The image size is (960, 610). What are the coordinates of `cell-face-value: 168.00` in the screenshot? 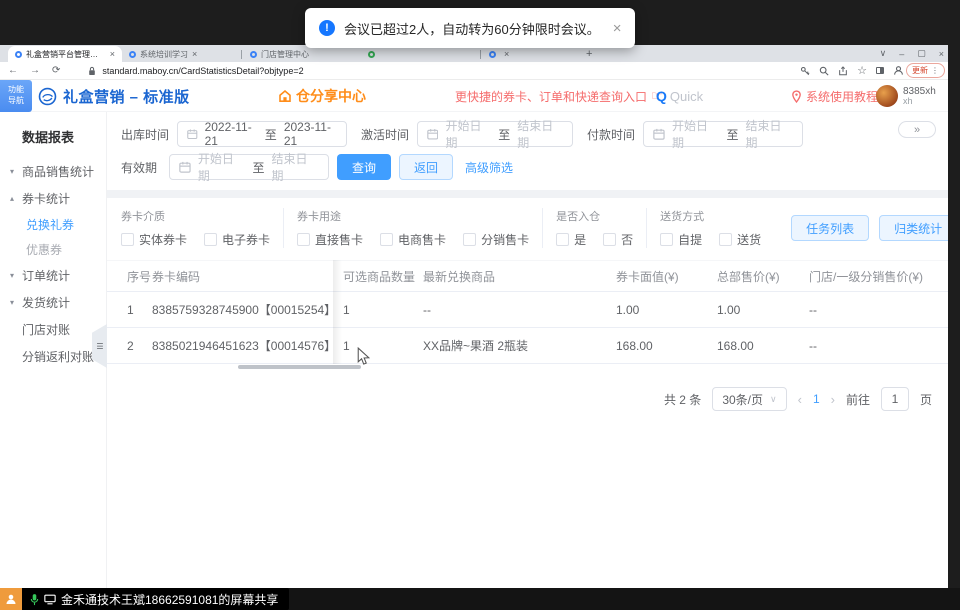 It's located at (634, 345).